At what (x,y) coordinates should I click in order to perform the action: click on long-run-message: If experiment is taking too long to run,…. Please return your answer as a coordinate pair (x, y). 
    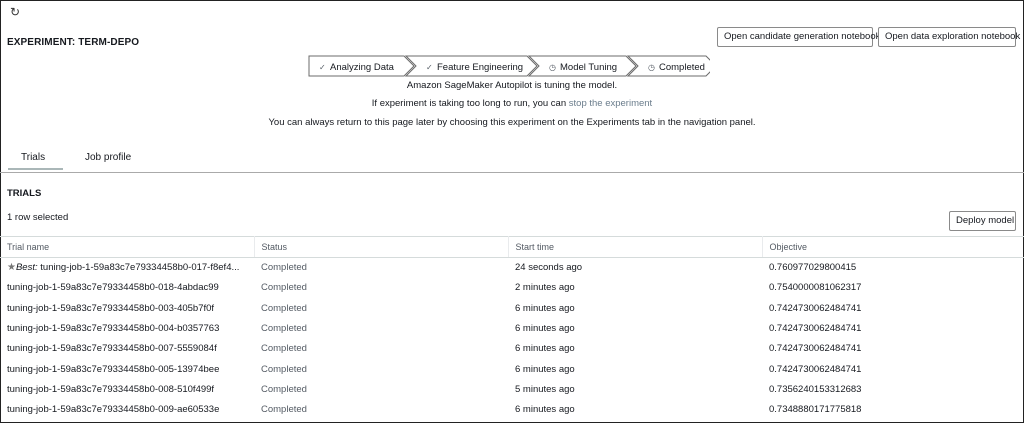
    Looking at the image, I should click on (512, 103).